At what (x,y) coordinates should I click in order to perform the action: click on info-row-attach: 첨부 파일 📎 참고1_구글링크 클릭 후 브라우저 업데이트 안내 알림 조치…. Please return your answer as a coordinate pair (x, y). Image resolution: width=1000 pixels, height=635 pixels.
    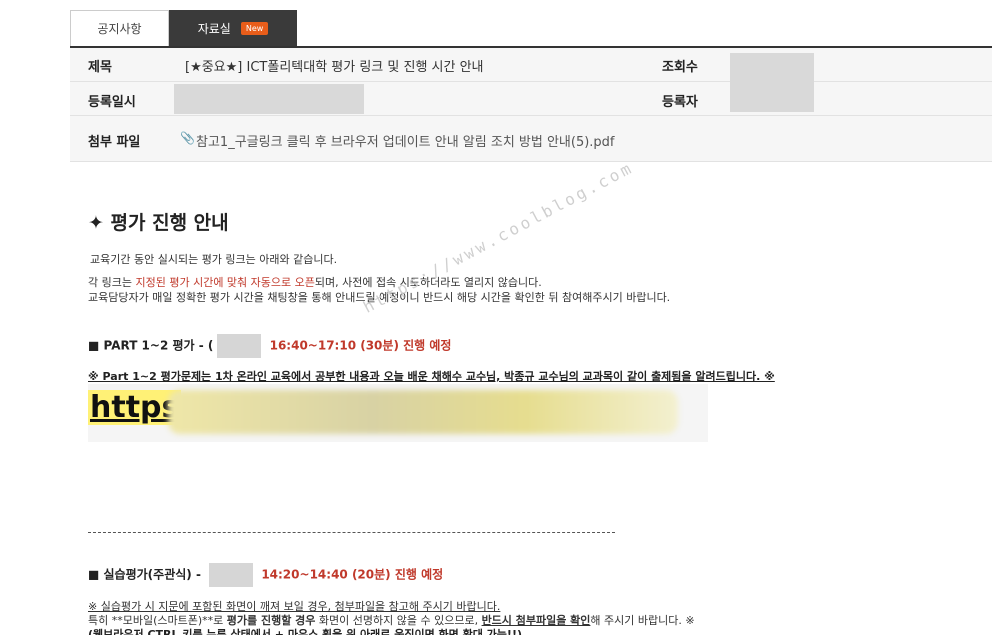
    Looking at the image, I should click on (531, 139).